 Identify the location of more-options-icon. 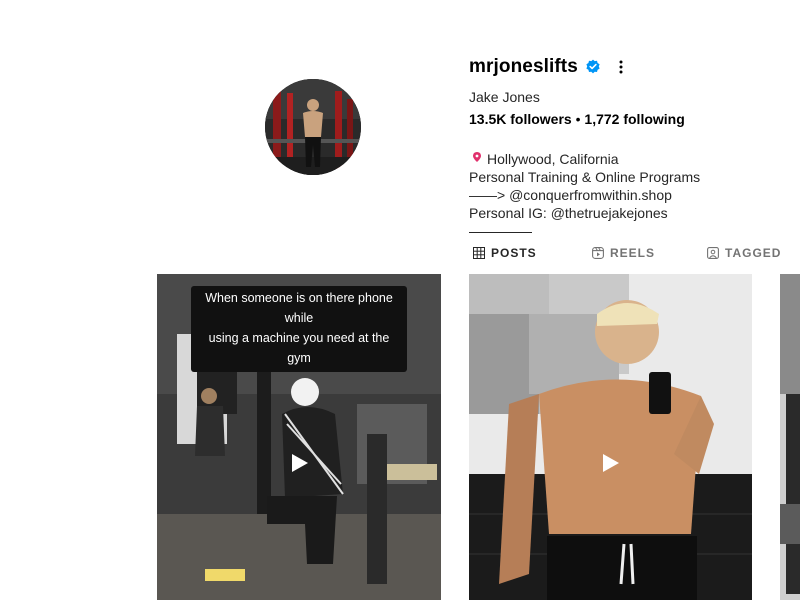
(621, 67).